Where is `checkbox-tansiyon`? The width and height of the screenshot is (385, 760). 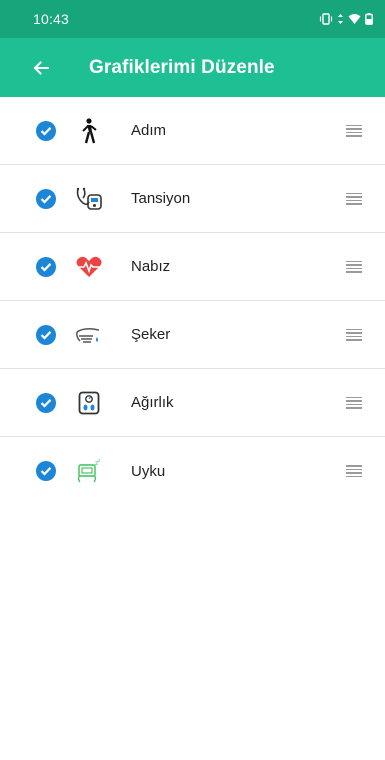
checkbox-tansiyon is located at coordinates (46, 198).